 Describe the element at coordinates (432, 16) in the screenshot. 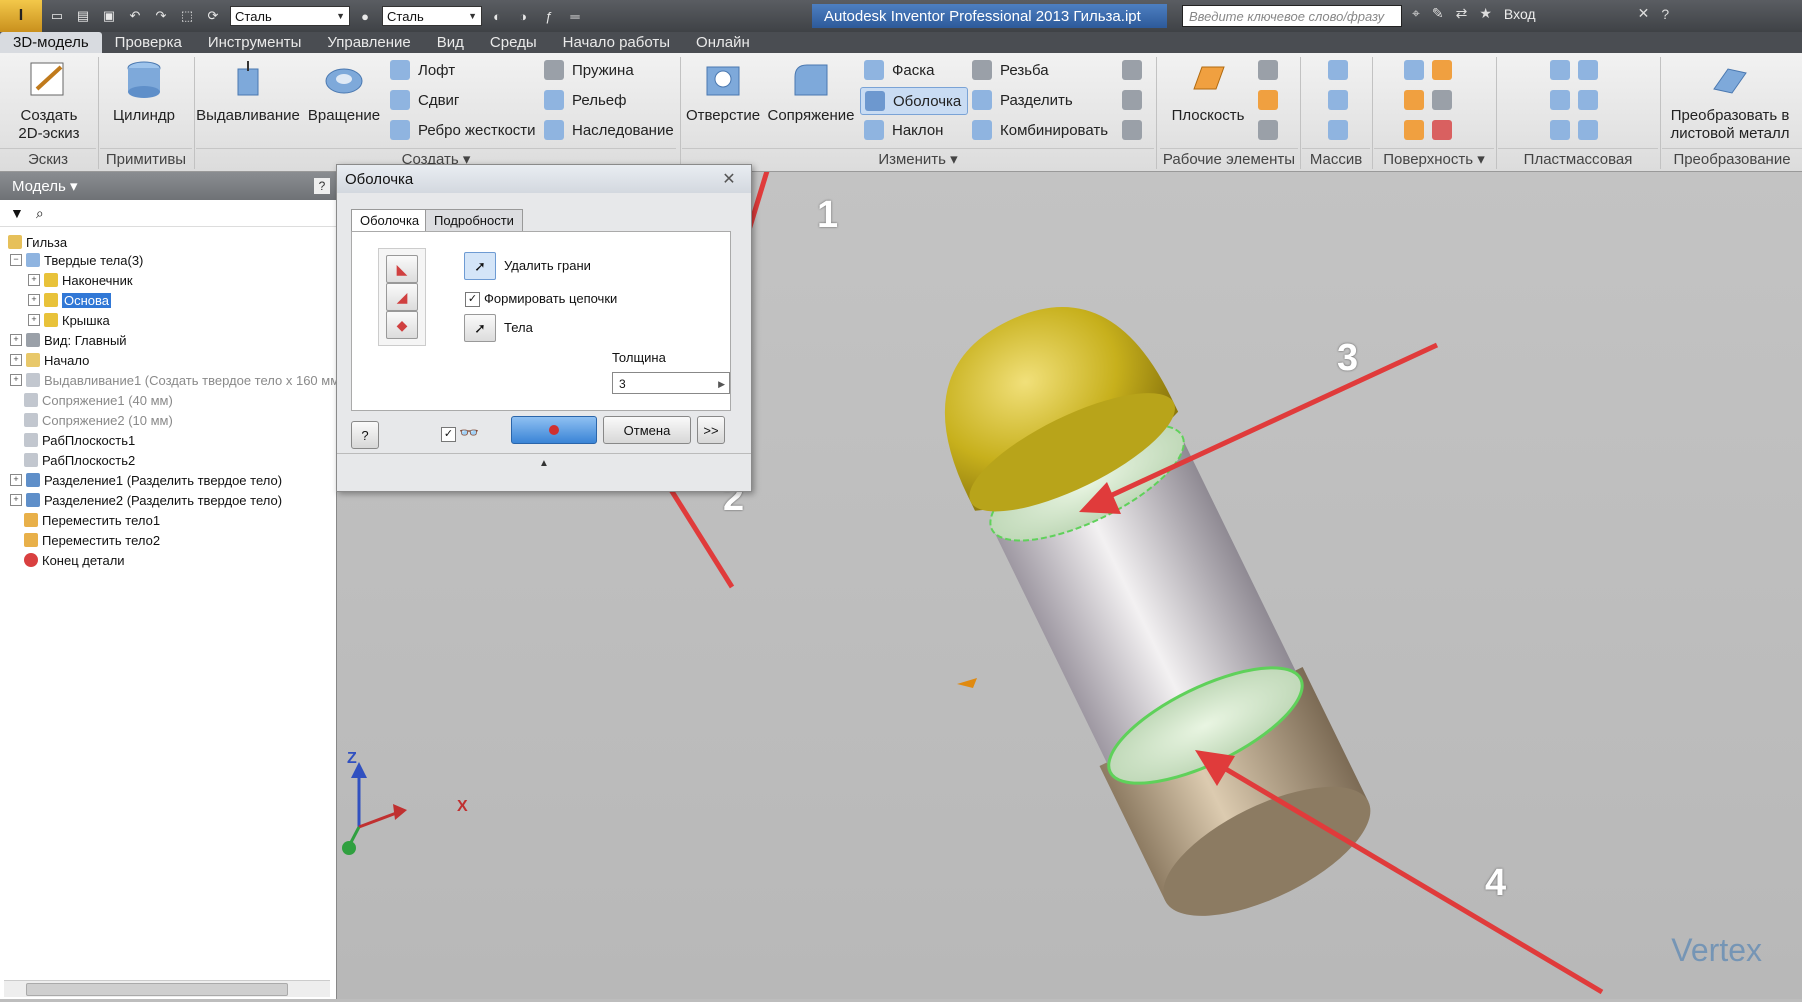

I see `appearance-combo: Сталь ▼` at that location.